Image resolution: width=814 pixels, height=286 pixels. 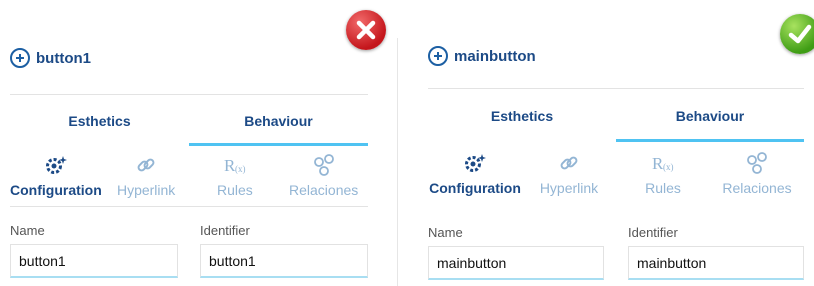 What do you see at coordinates (63, 58) in the screenshot?
I see `button-name-title: button1` at bounding box center [63, 58].